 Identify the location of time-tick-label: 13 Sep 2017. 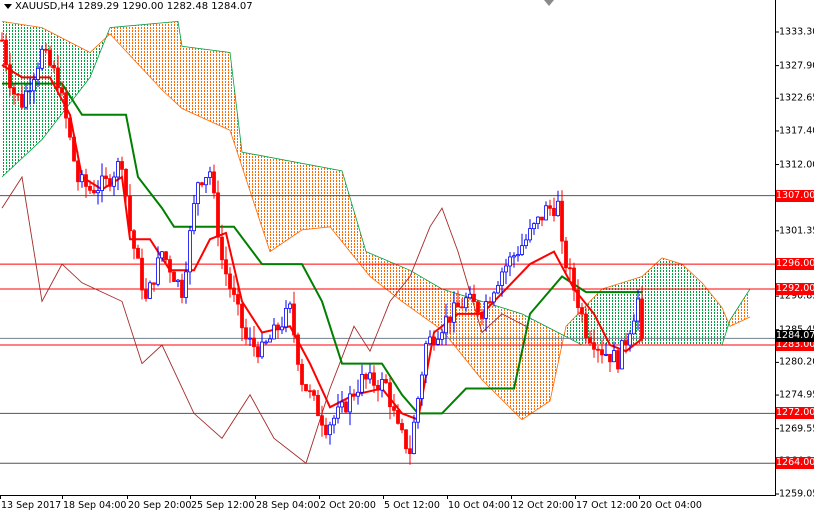
(31, 505).